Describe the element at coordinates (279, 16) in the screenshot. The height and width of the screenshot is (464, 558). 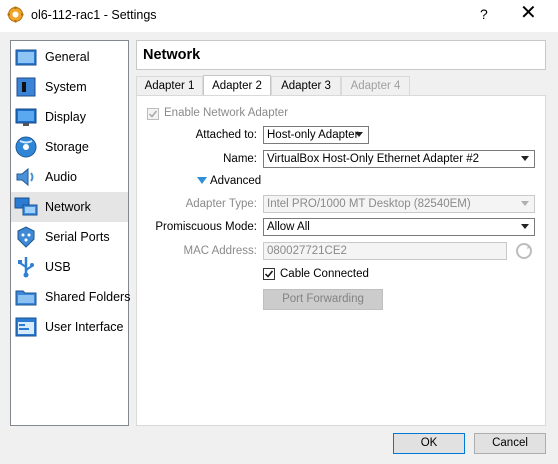
I see `title-bar: ol6-112-rac1 - Settings ? ✕` at that location.